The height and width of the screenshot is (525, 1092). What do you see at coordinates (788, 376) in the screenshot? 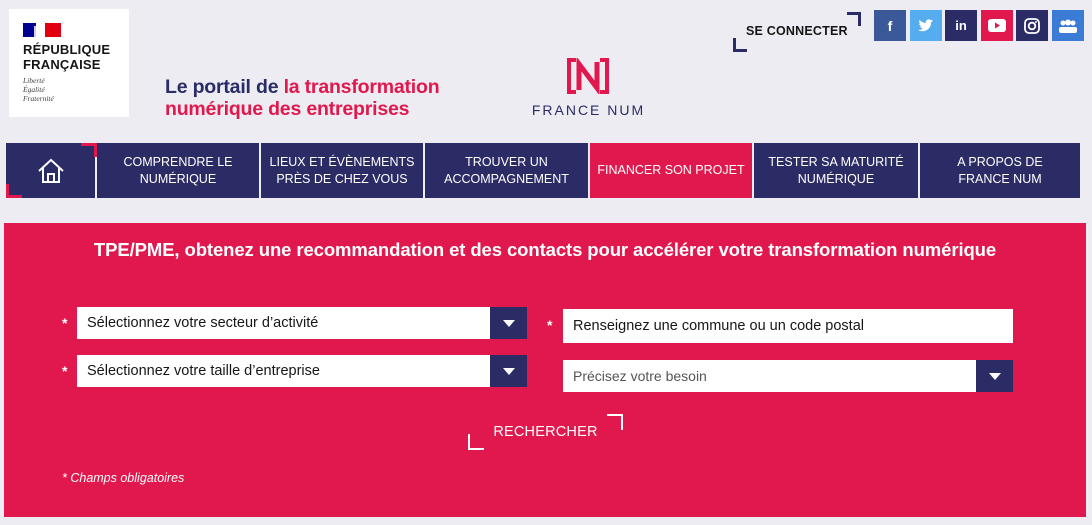
I see `need-select: Précisez votre besoin` at bounding box center [788, 376].